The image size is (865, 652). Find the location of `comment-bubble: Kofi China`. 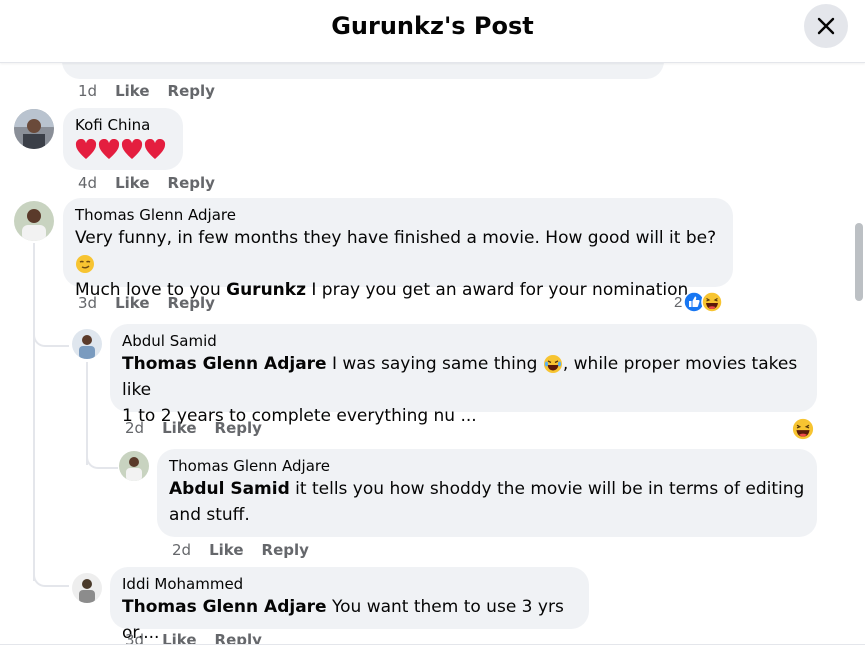

comment-bubble: Kofi China is located at coordinates (123, 139).